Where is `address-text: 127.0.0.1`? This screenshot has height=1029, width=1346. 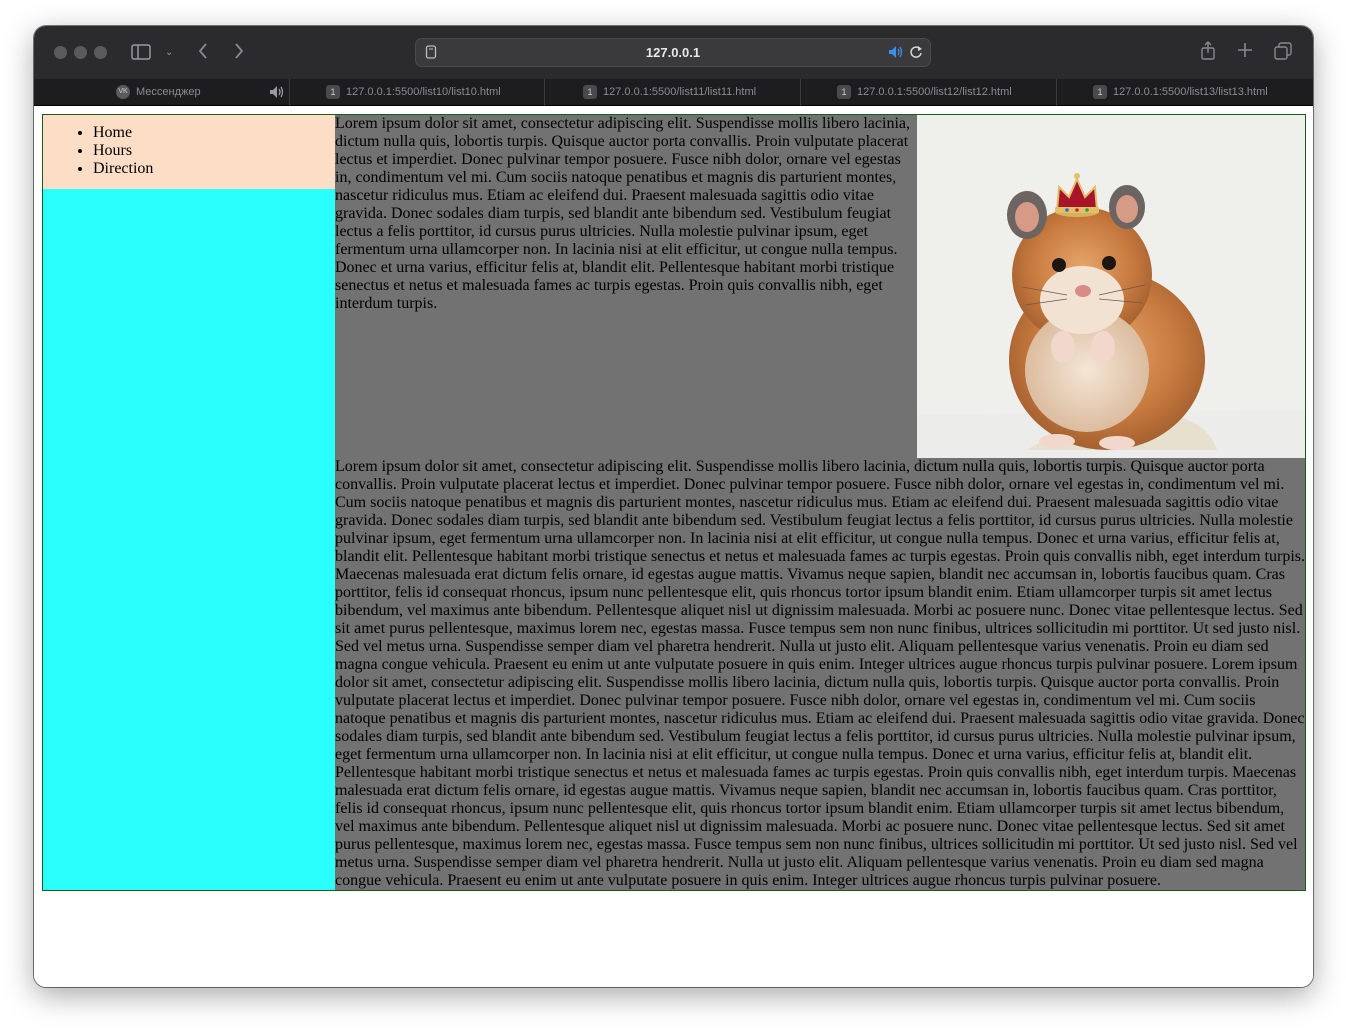 address-text: 127.0.0.1 is located at coordinates (673, 52).